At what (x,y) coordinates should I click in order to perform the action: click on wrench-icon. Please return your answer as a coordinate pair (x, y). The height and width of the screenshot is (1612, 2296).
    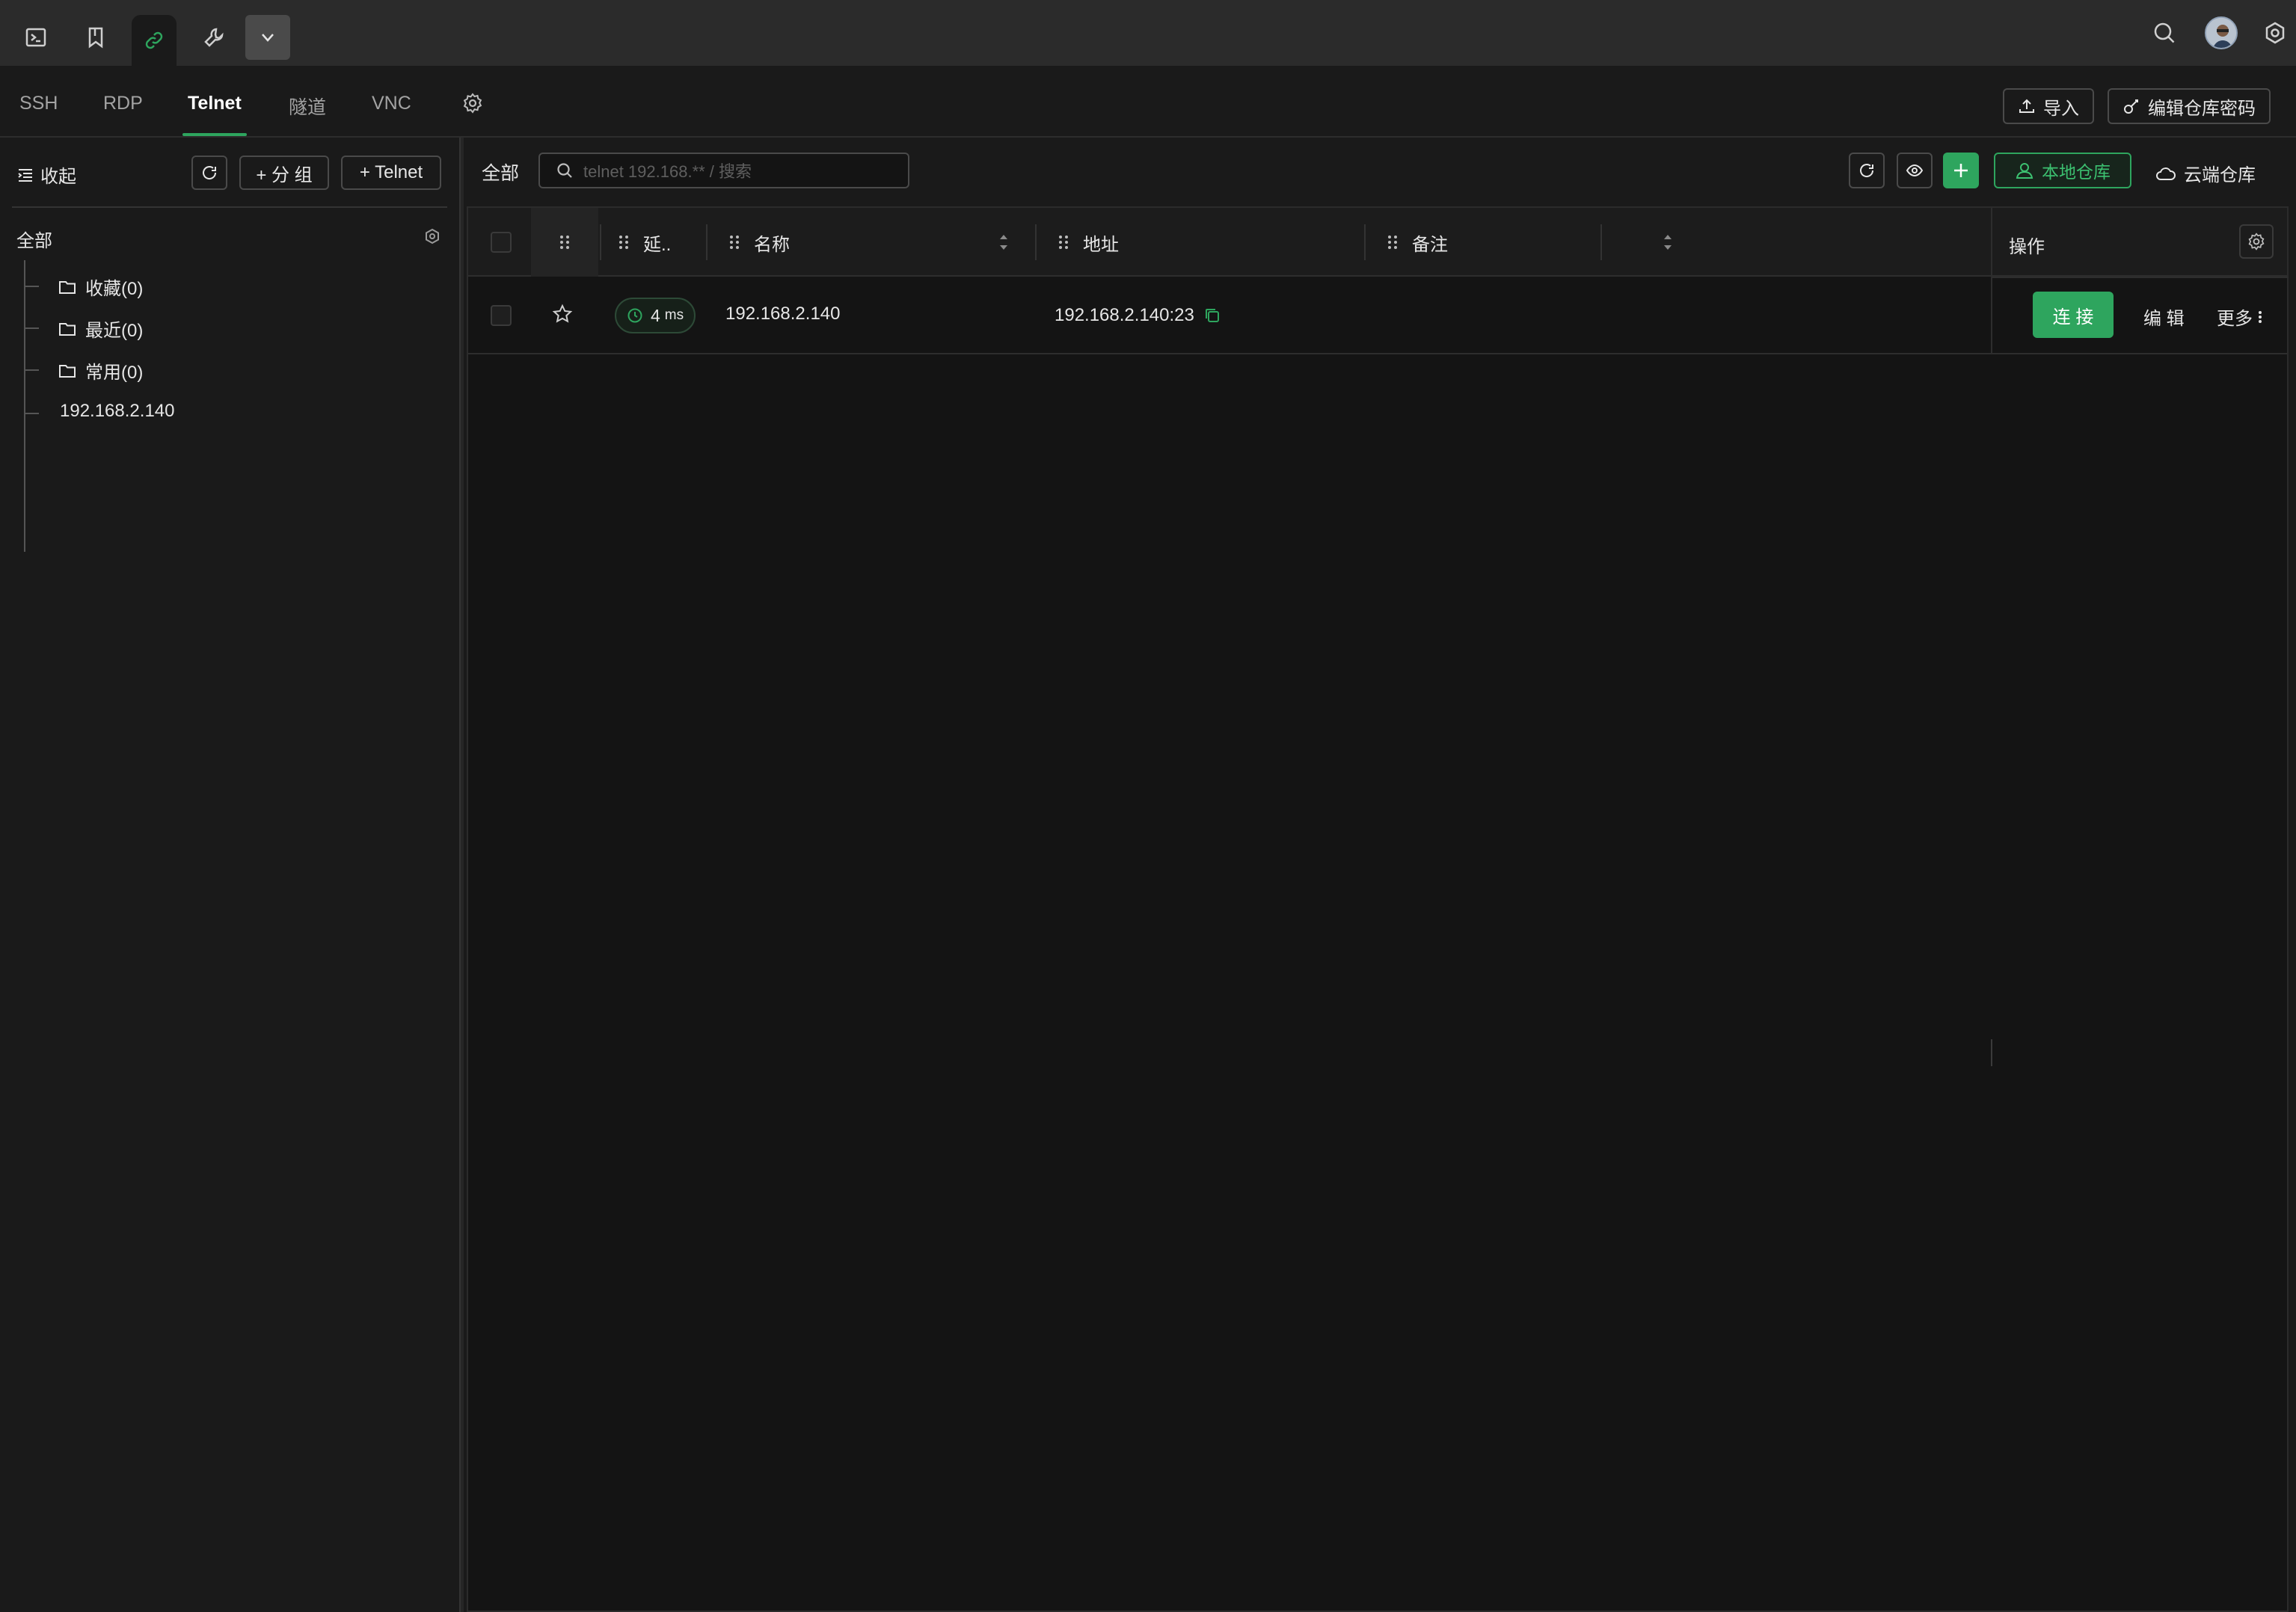
    Looking at the image, I should click on (213, 37).